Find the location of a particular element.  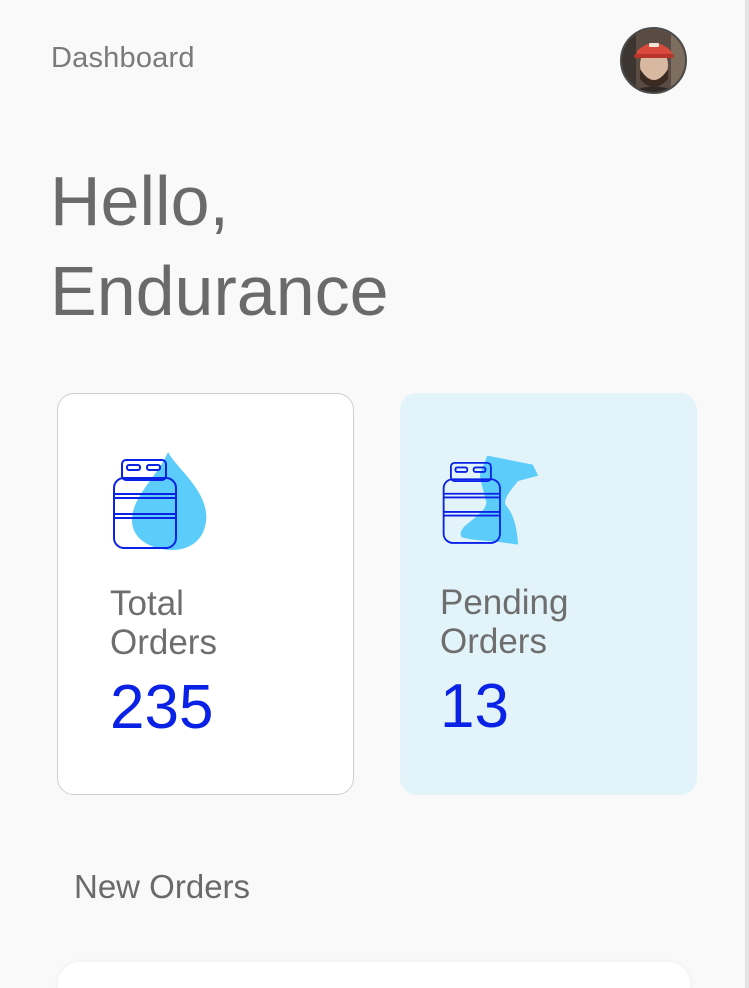

total-orders-label: Total Orders is located at coordinates (163, 623).